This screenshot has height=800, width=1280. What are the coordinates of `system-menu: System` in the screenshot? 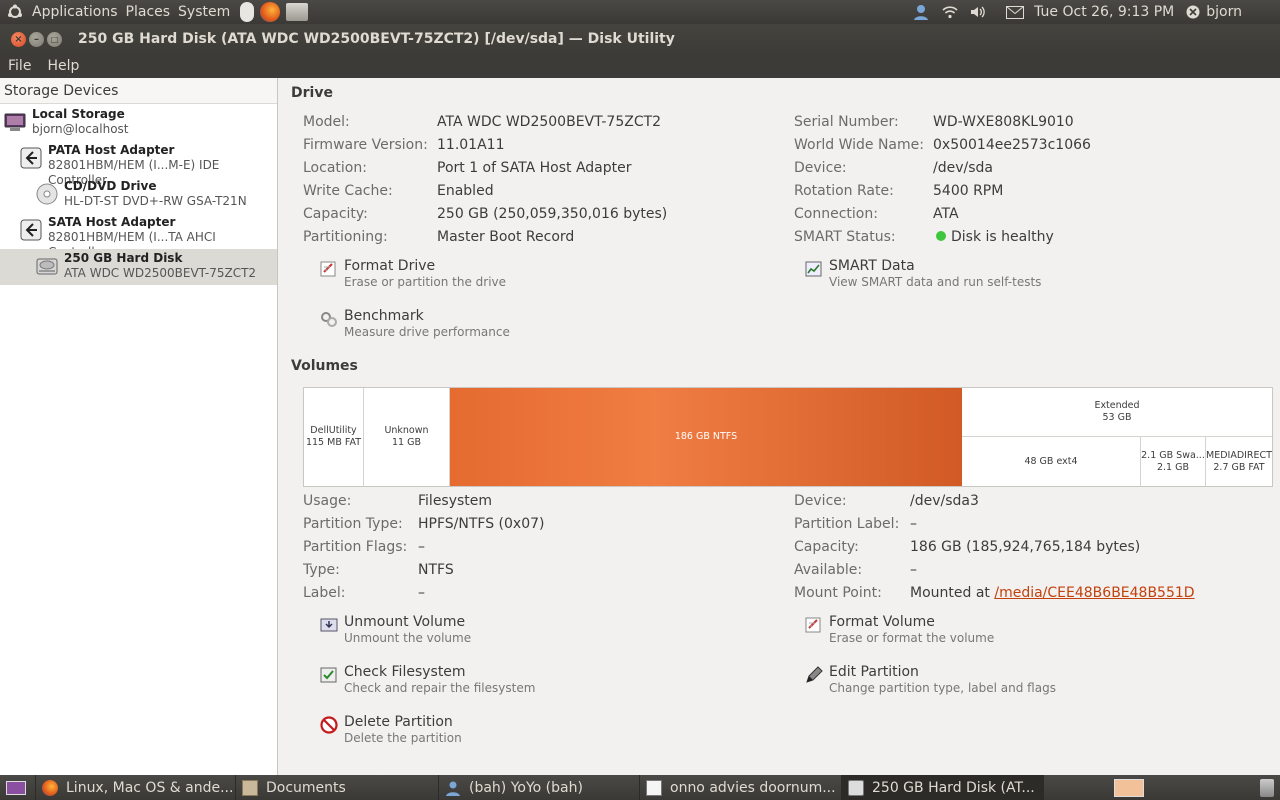 It's located at (204, 12).